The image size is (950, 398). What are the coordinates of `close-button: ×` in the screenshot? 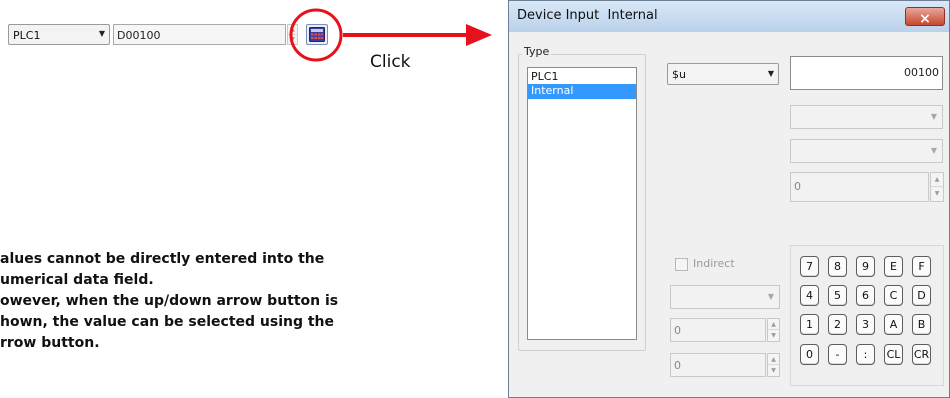 It's located at (925, 17).